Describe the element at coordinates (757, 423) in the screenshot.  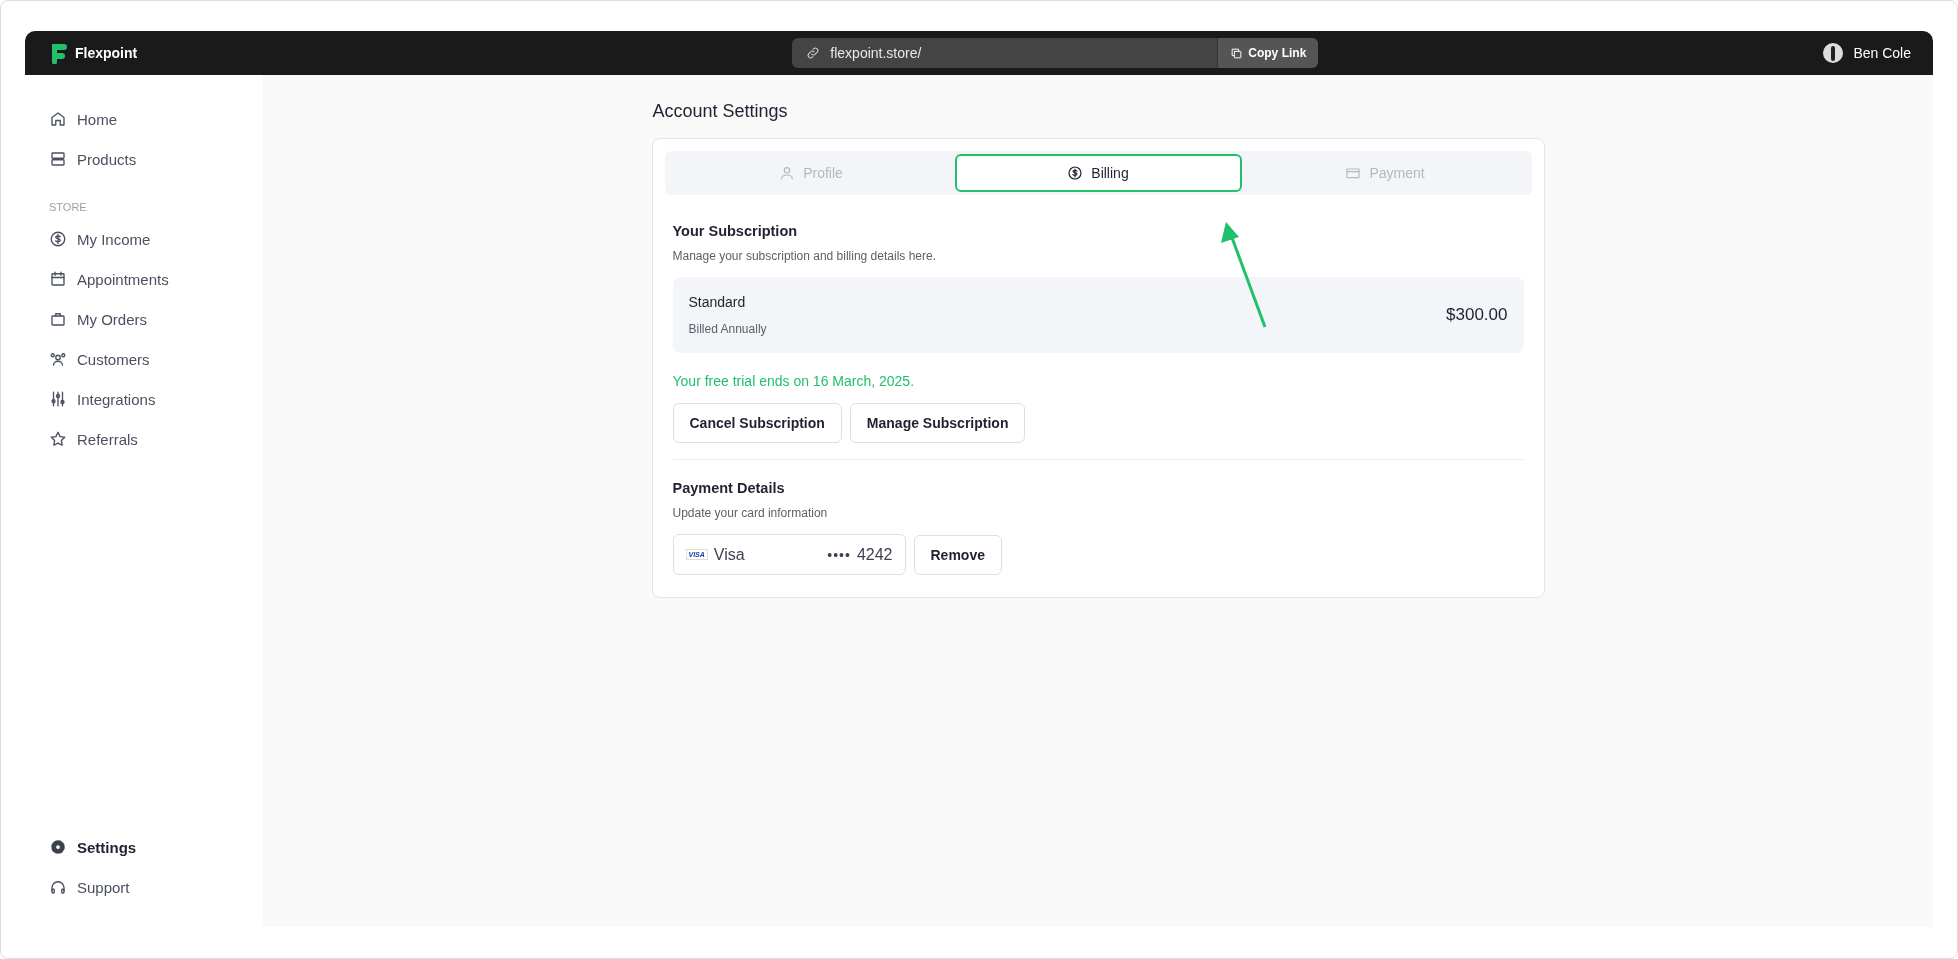
I see `subscription-button: Cancel Subscription` at that location.